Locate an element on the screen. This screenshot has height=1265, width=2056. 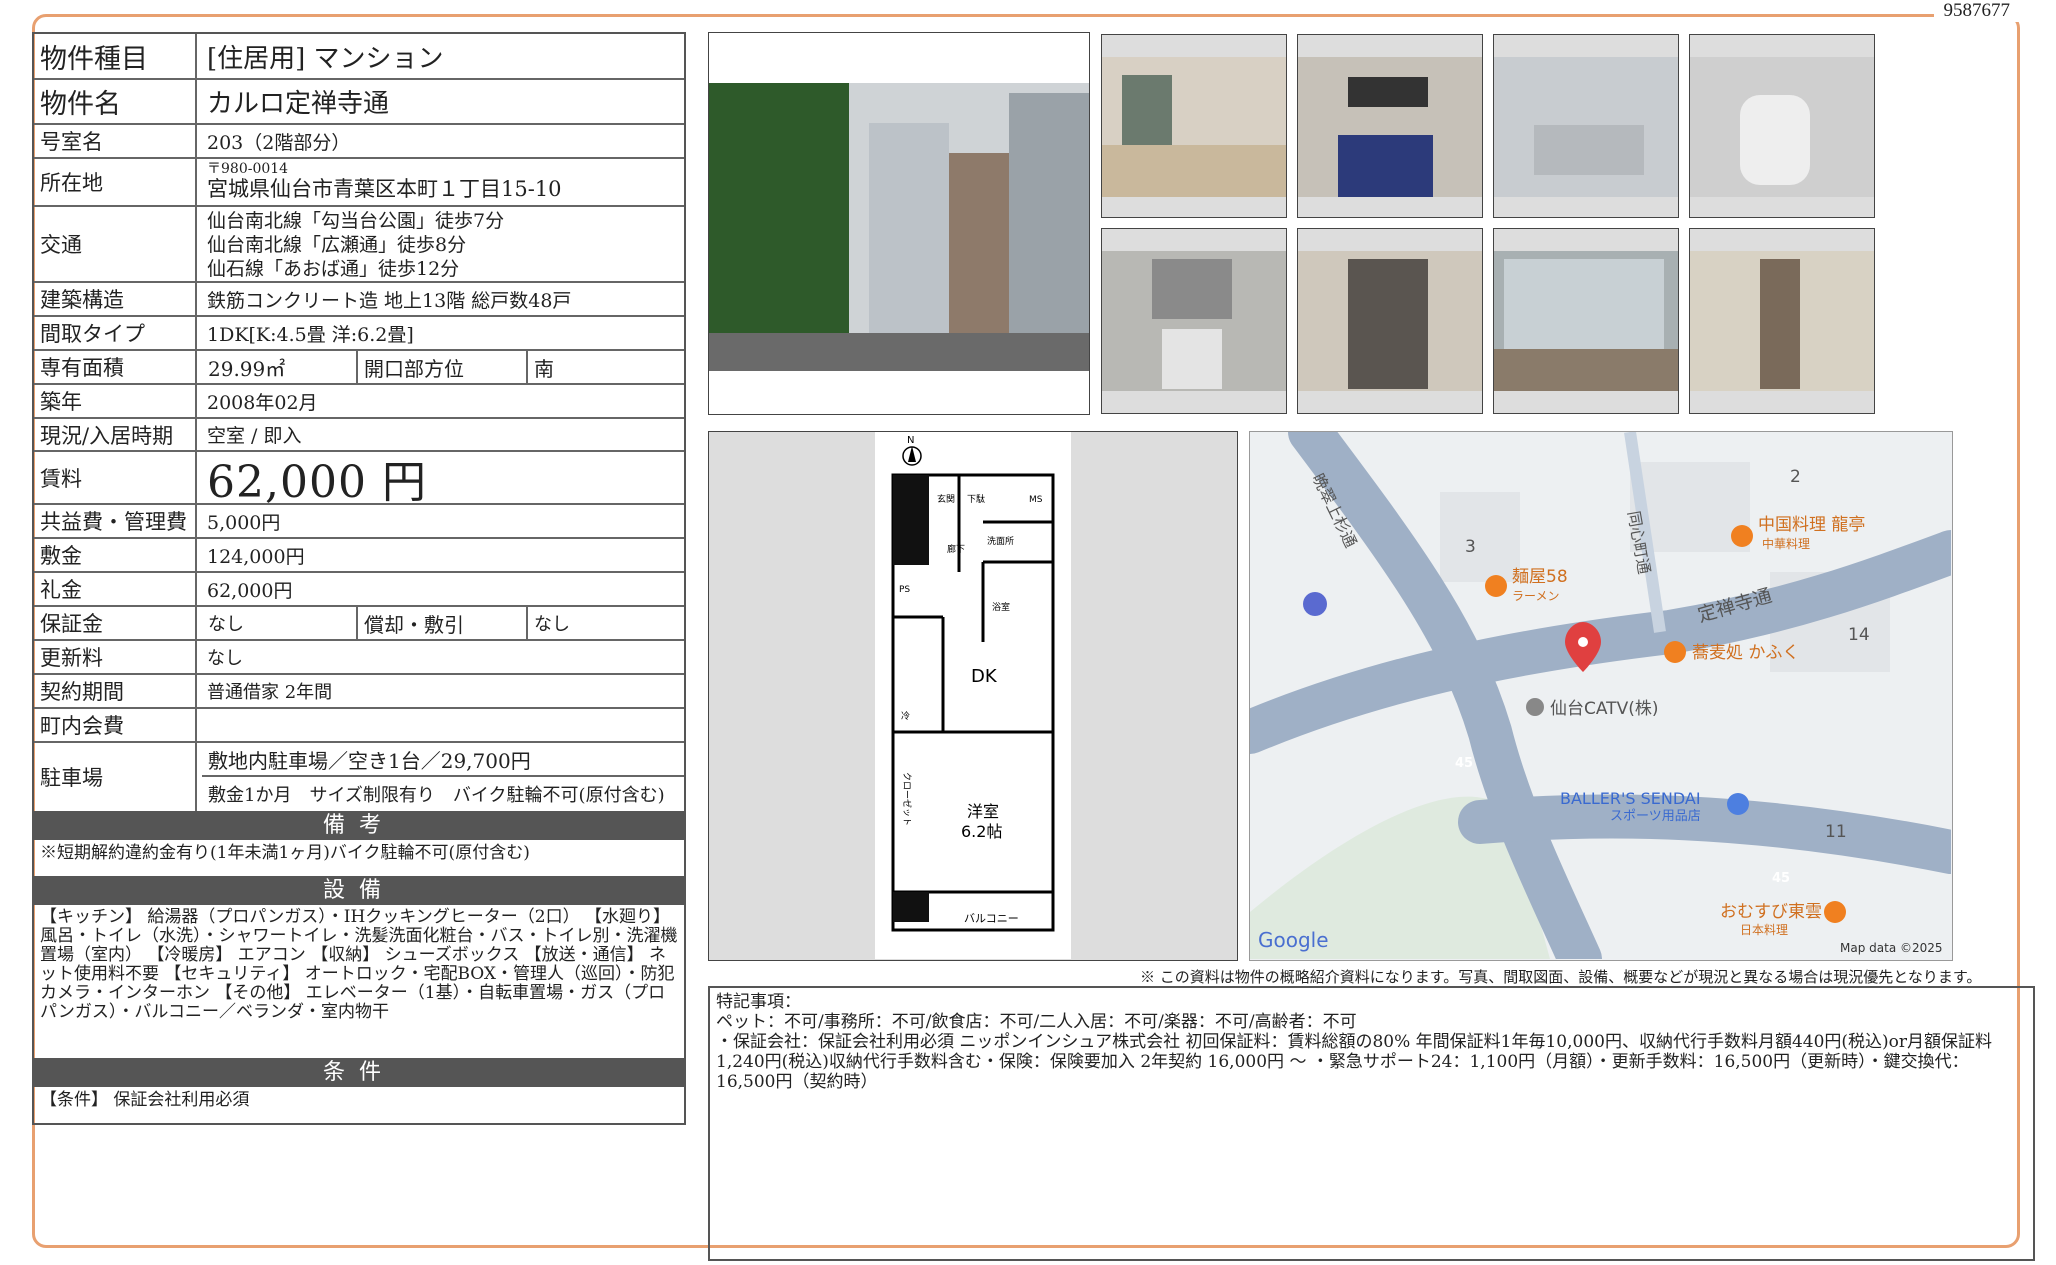
value-address: 〒980-0014 宮城県仙台市青葉区本町１丁目15-10 is located at coordinates (443, 182).